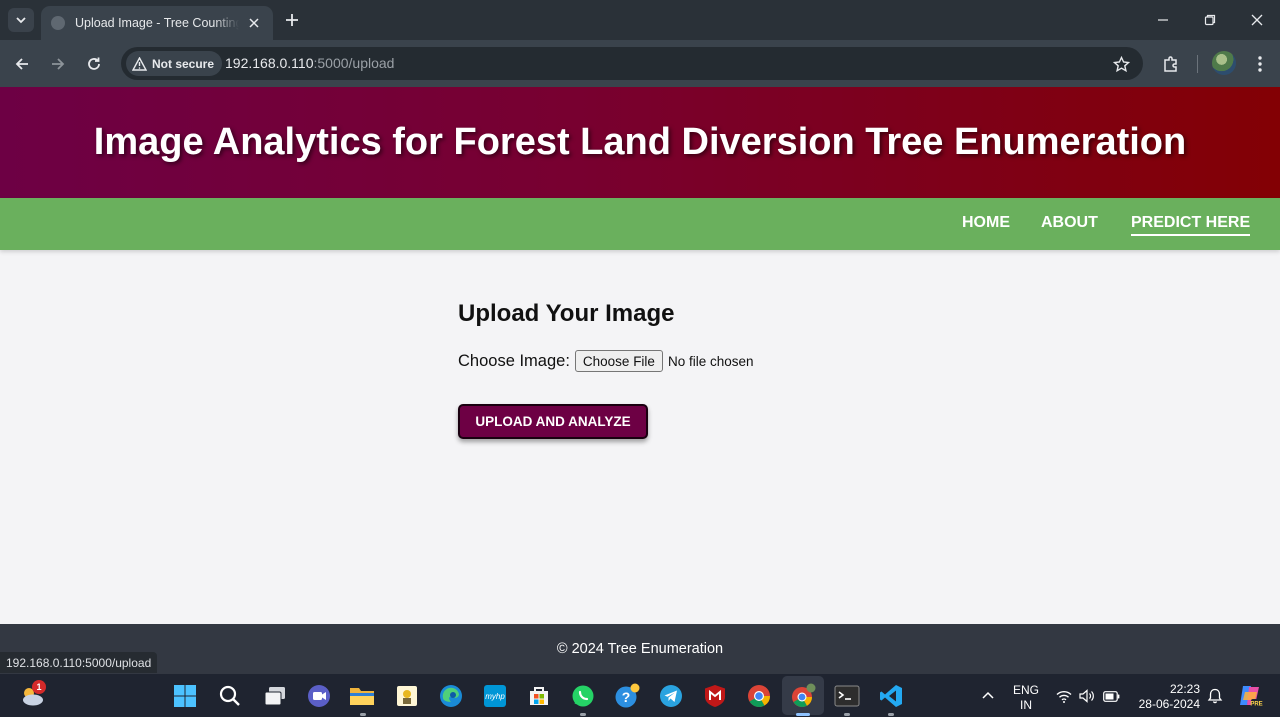 This screenshot has height=717, width=1280. What do you see at coordinates (671, 696) in the screenshot?
I see `taskbar-telegram` at bounding box center [671, 696].